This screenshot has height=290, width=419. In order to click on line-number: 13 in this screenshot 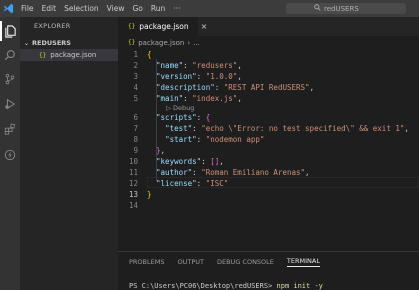, I will do `click(133, 194)`.